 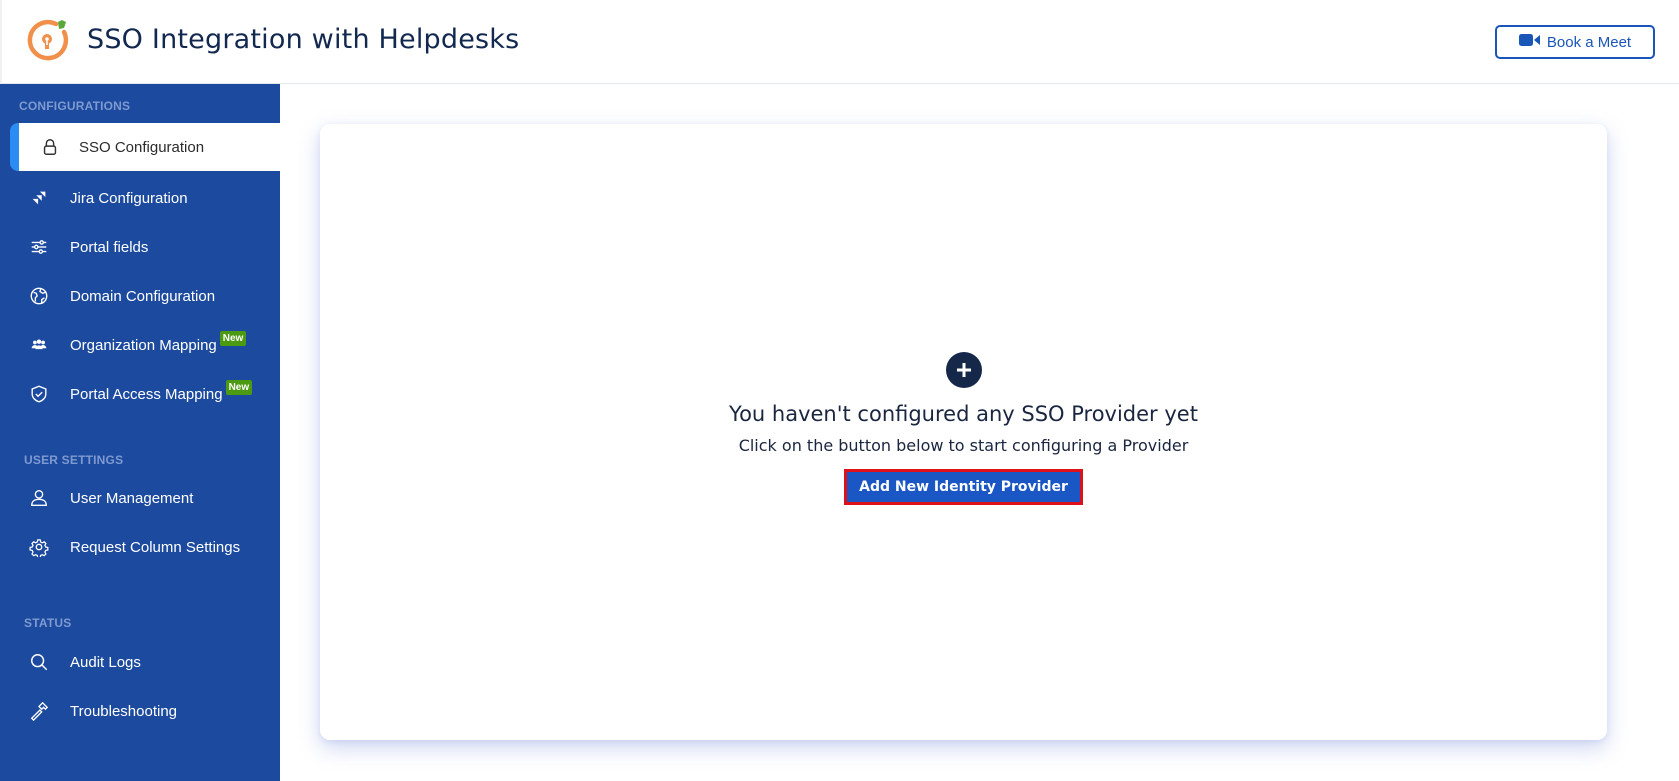 I want to click on sidebar-item-label: Portal Access Mapping New, so click(x=161, y=391).